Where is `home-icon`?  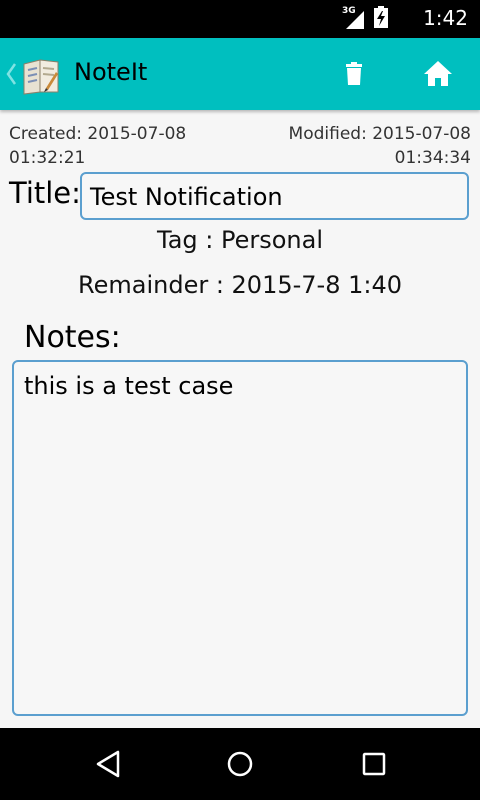 home-icon is located at coordinates (438, 73).